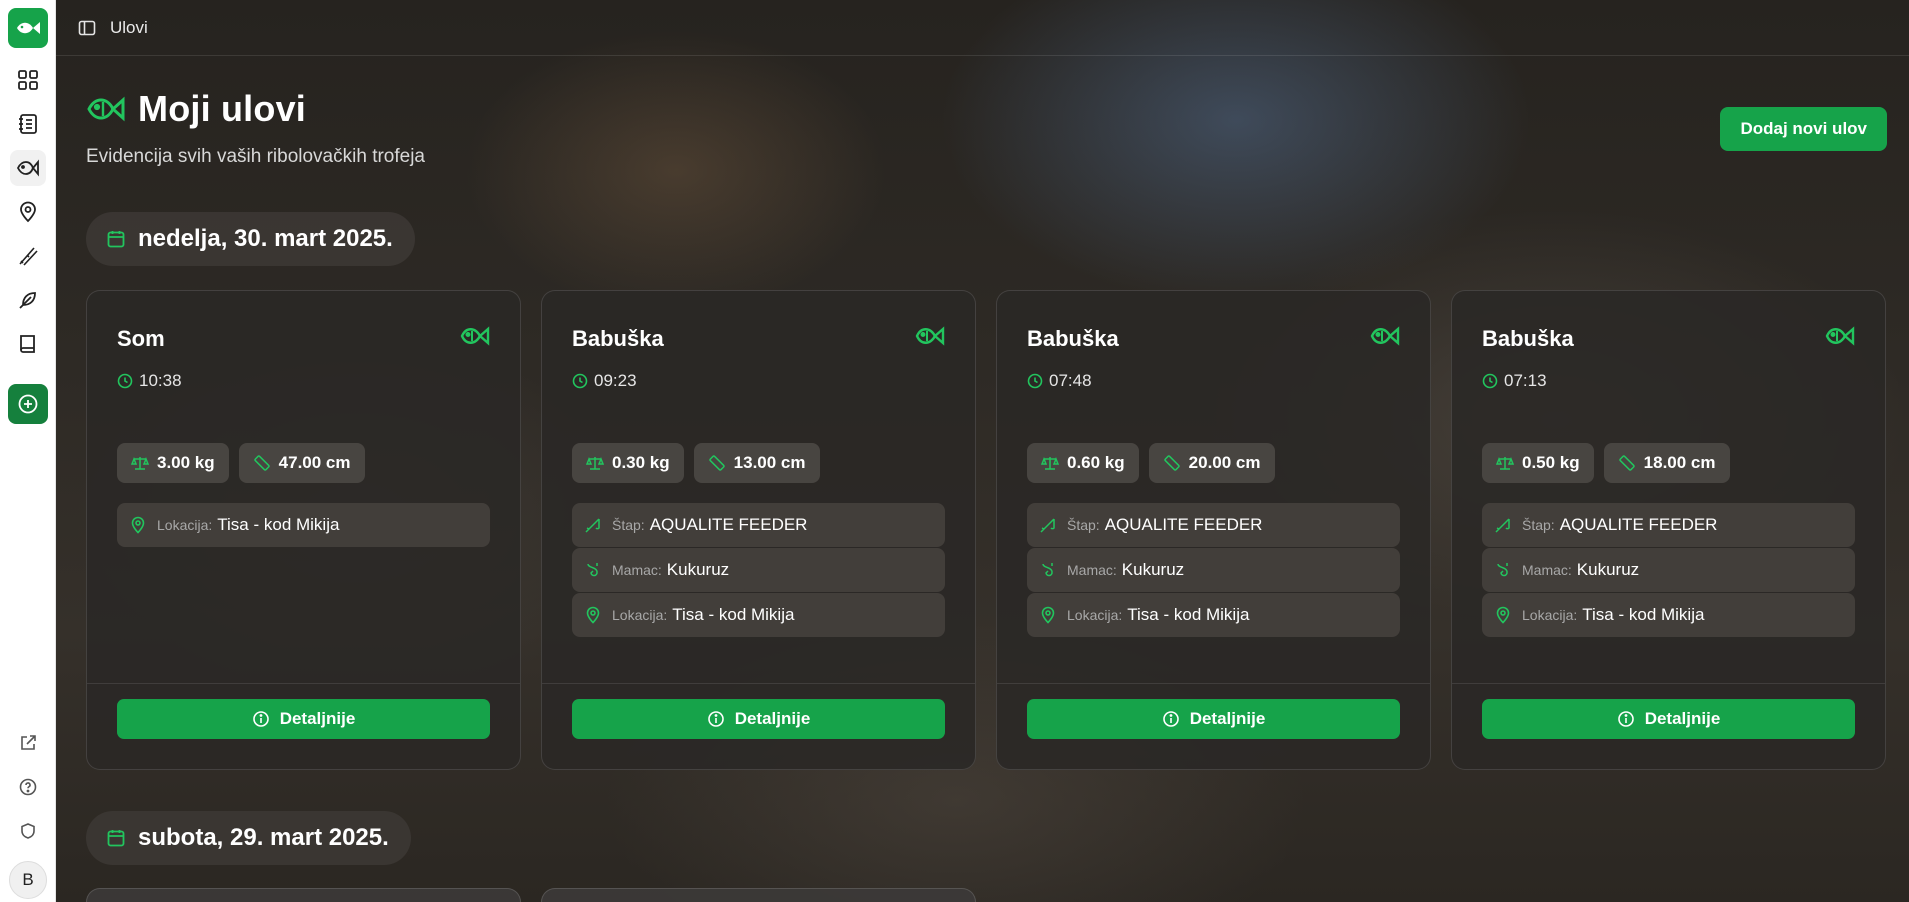  What do you see at coordinates (628, 463) in the screenshot?
I see `weight-badge: 0.30 kg` at bounding box center [628, 463].